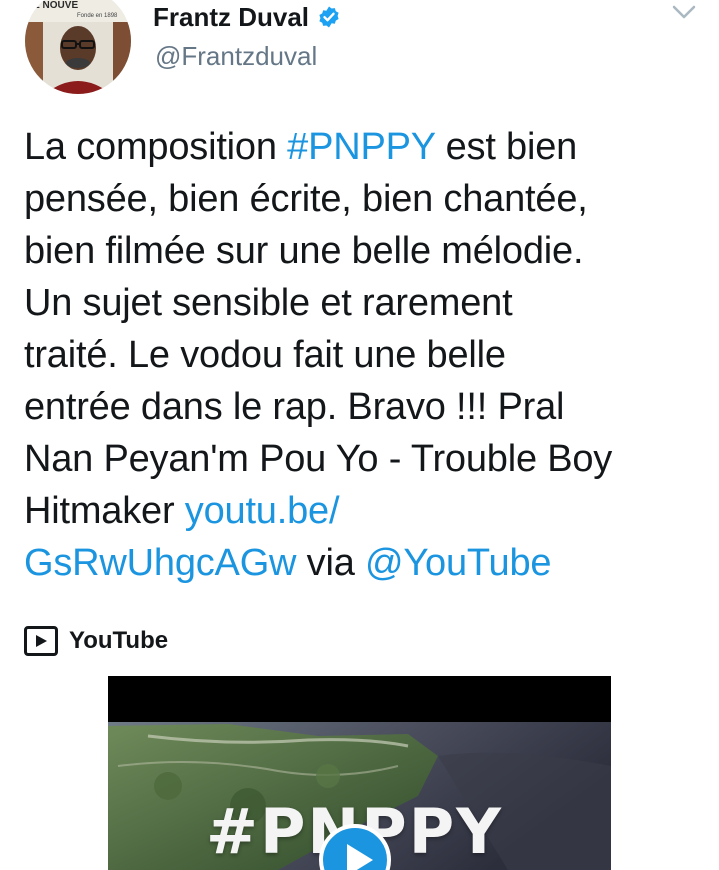 This screenshot has height=870, width=719. I want to click on verified-badge-icon, so click(329, 17).